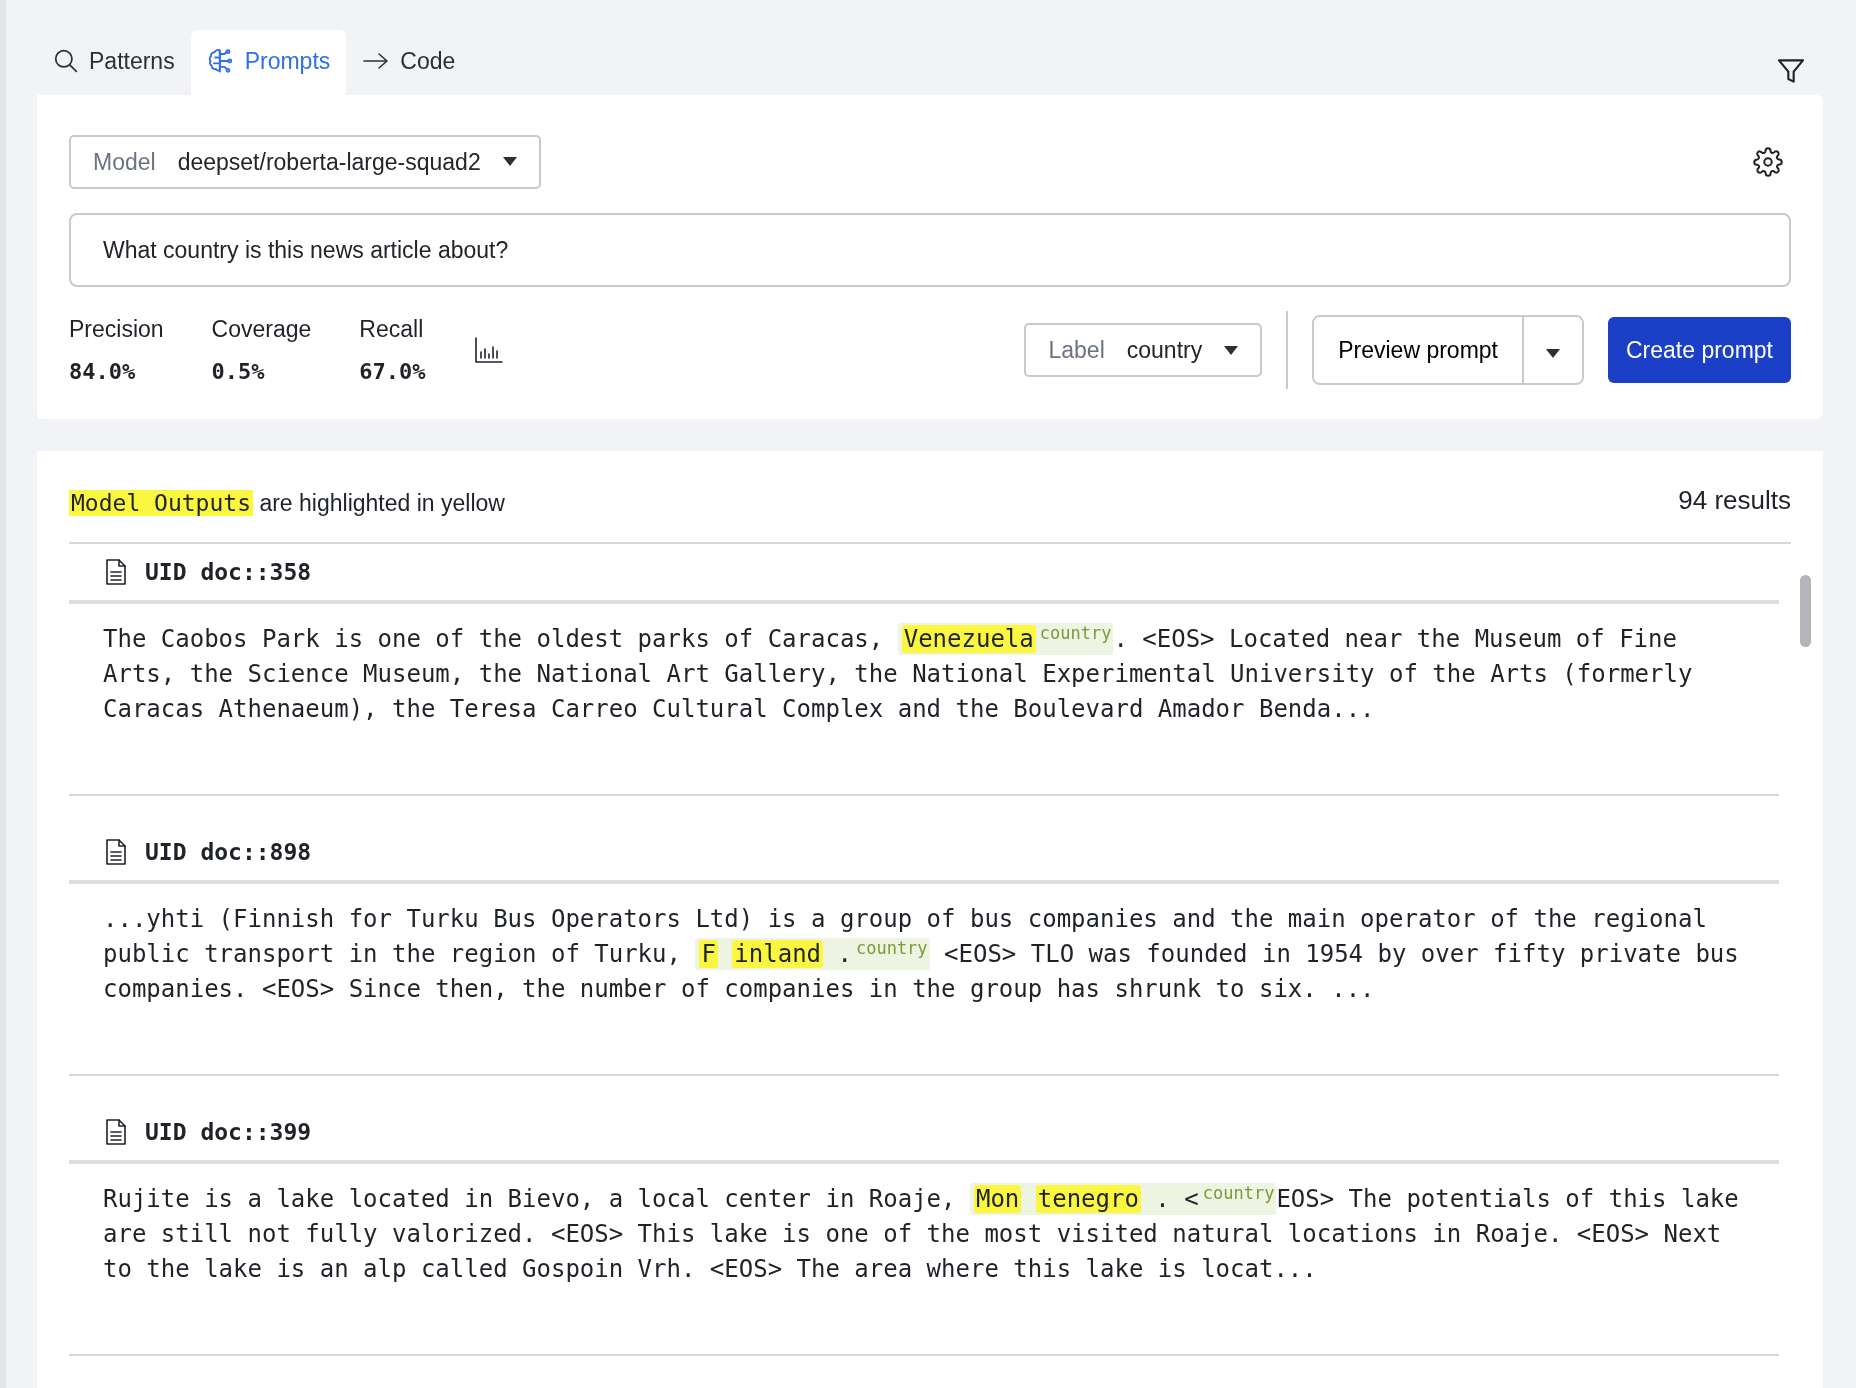  Describe the element at coordinates (930, 250) in the screenshot. I see `prompt-field: What country is this news article about?` at that location.